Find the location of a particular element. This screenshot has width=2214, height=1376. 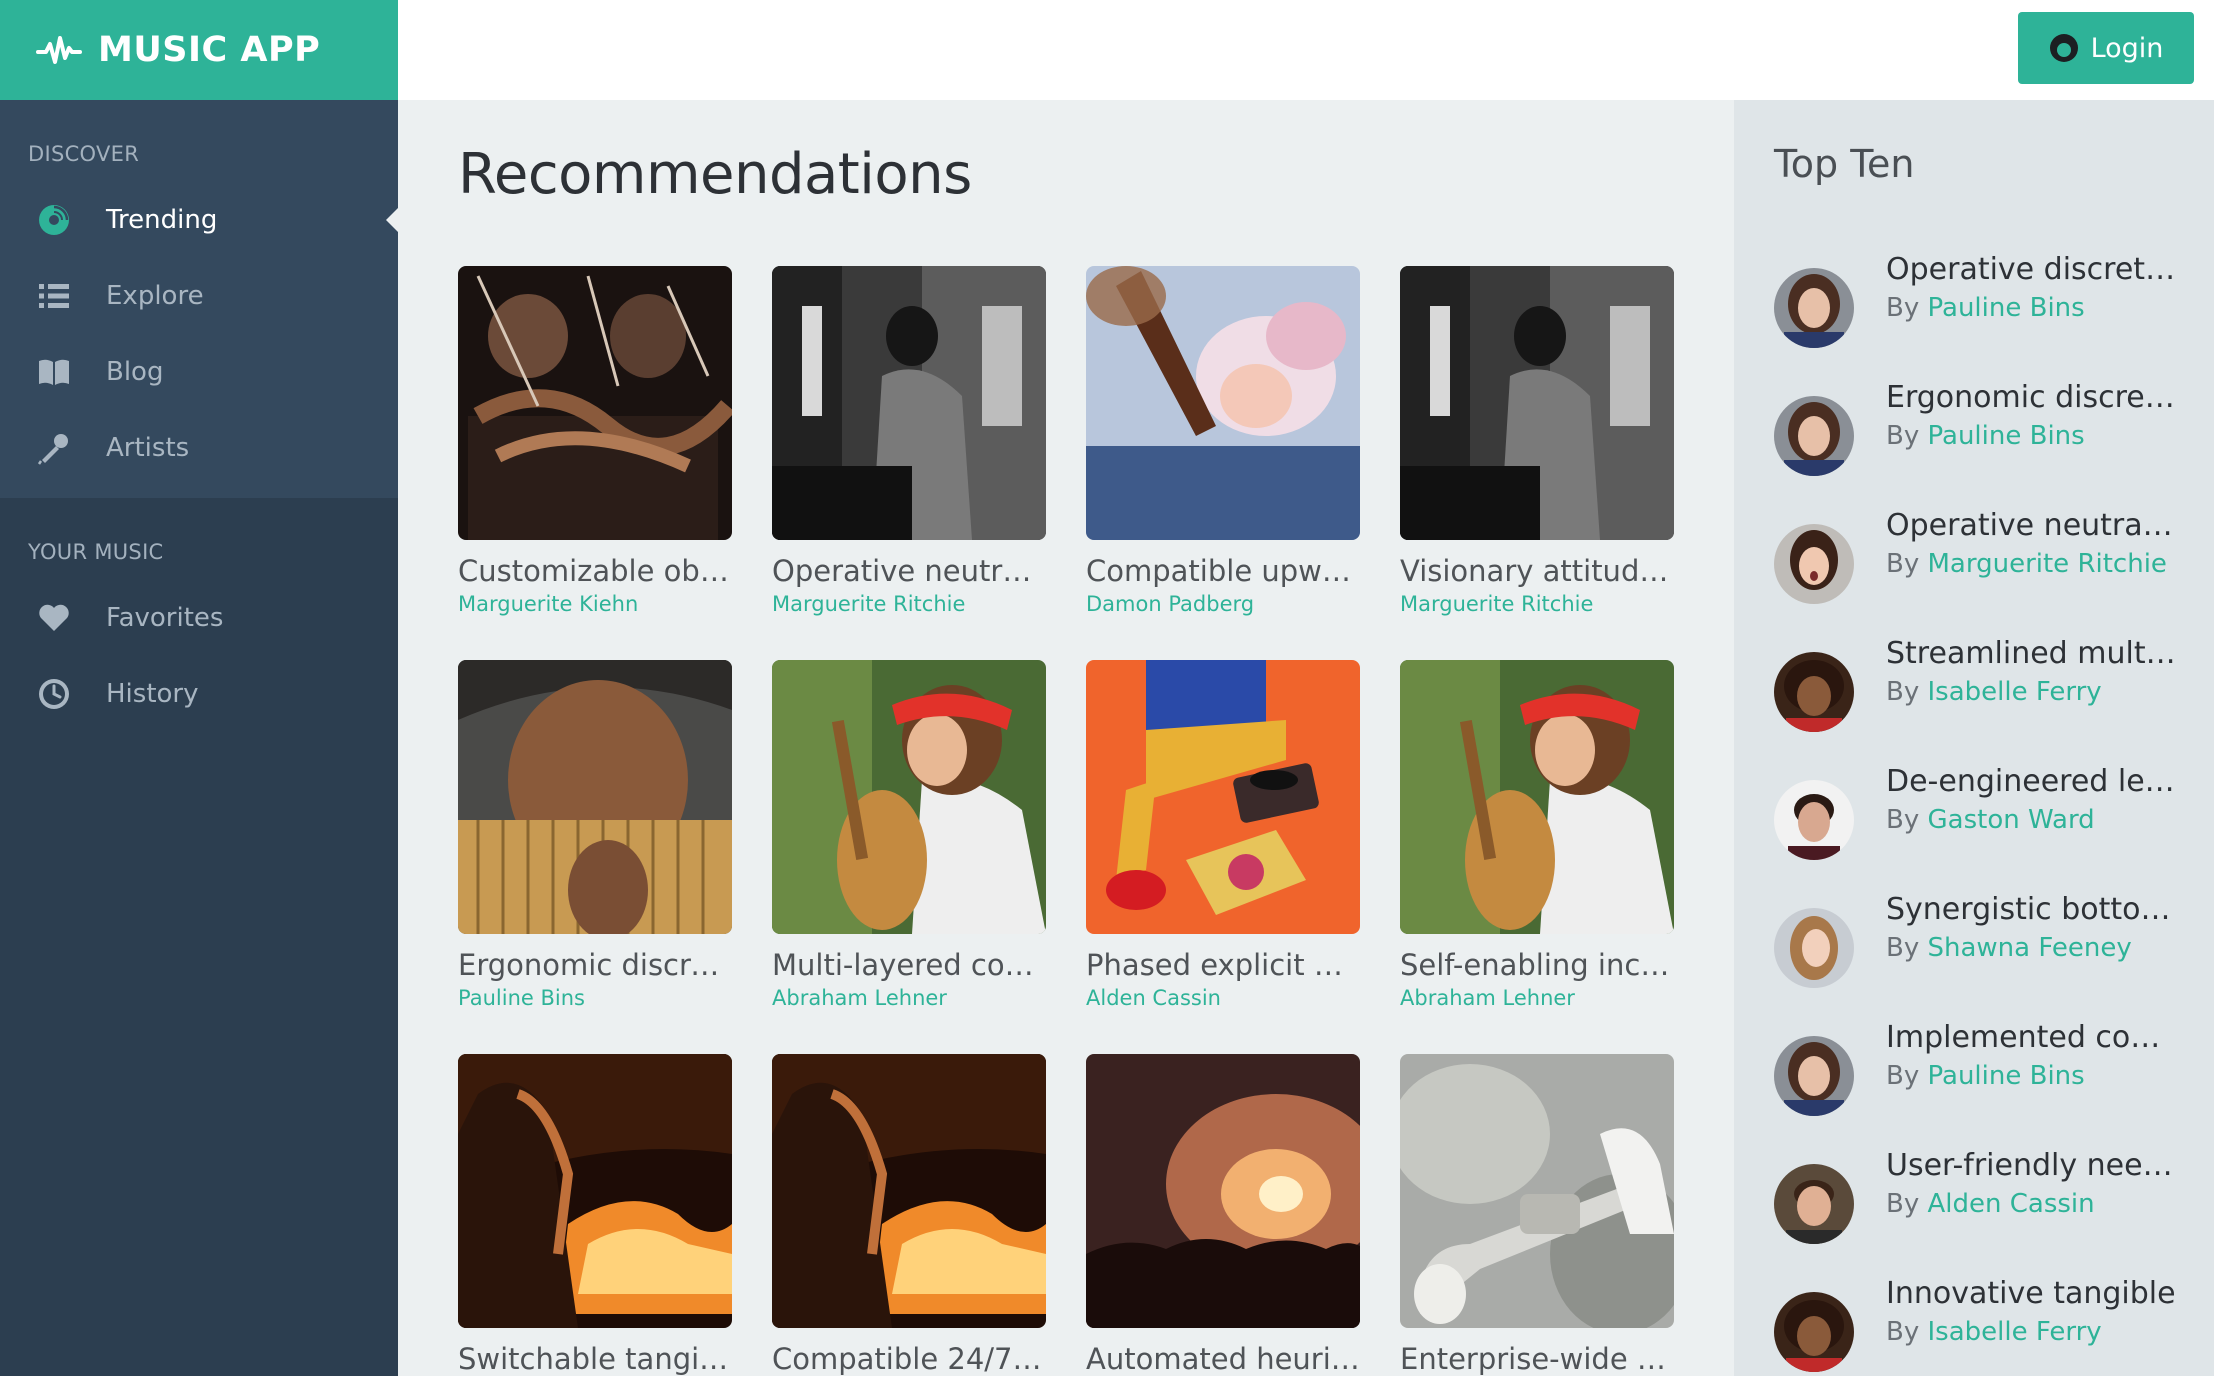

sidebar-item-artists: Artists is located at coordinates (199, 448).